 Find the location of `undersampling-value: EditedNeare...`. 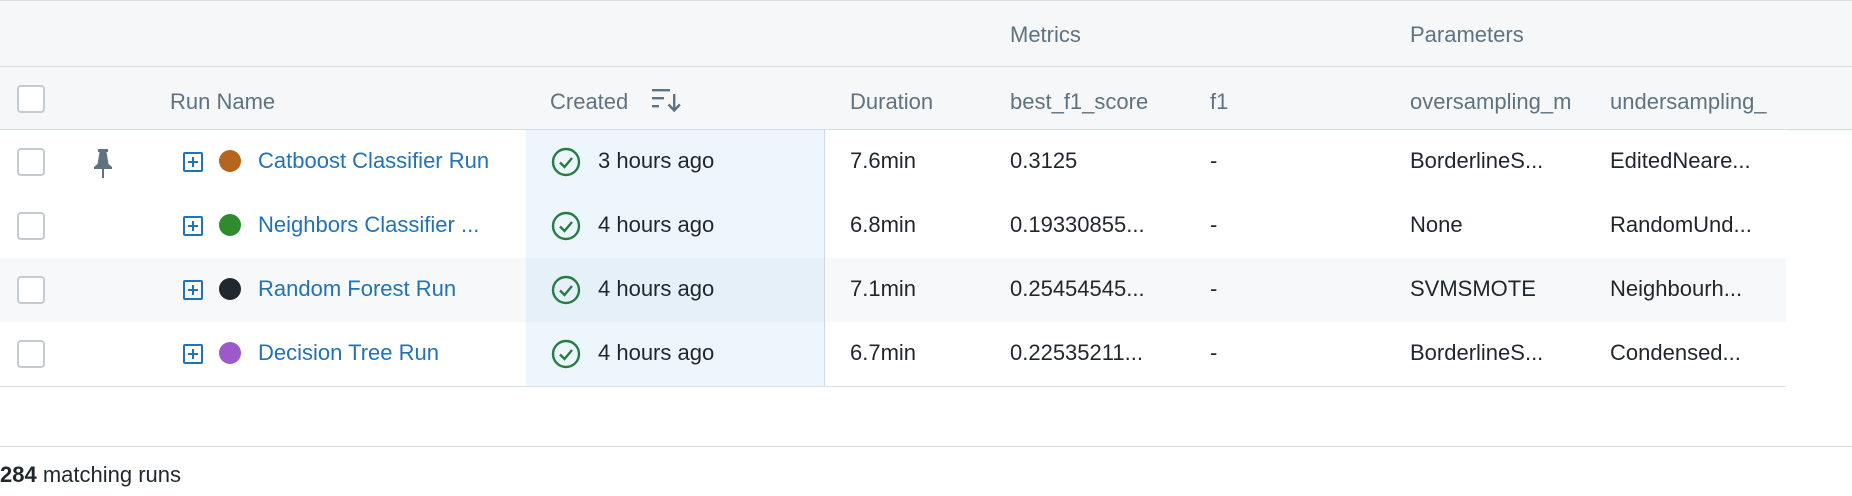

undersampling-value: EditedNeare... is located at coordinates (1680, 160).